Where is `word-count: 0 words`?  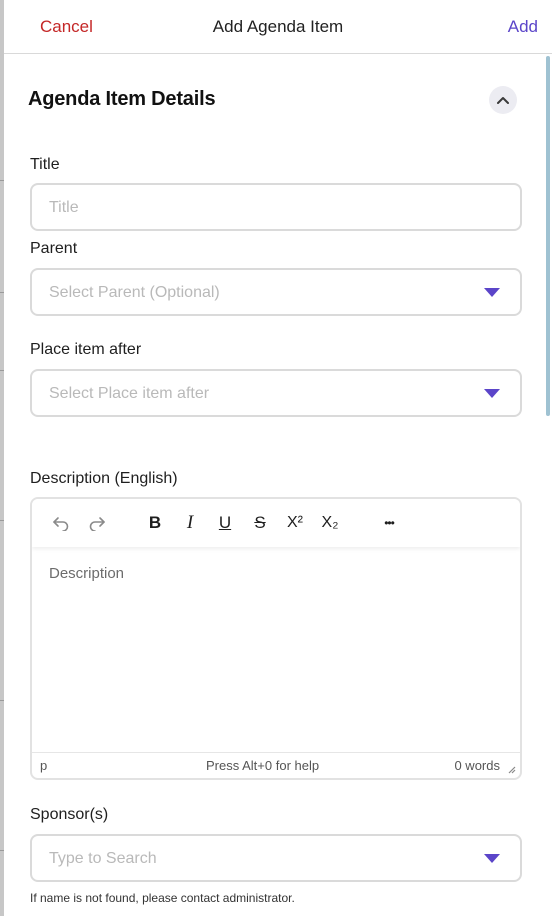
word-count: 0 words is located at coordinates (477, 765).